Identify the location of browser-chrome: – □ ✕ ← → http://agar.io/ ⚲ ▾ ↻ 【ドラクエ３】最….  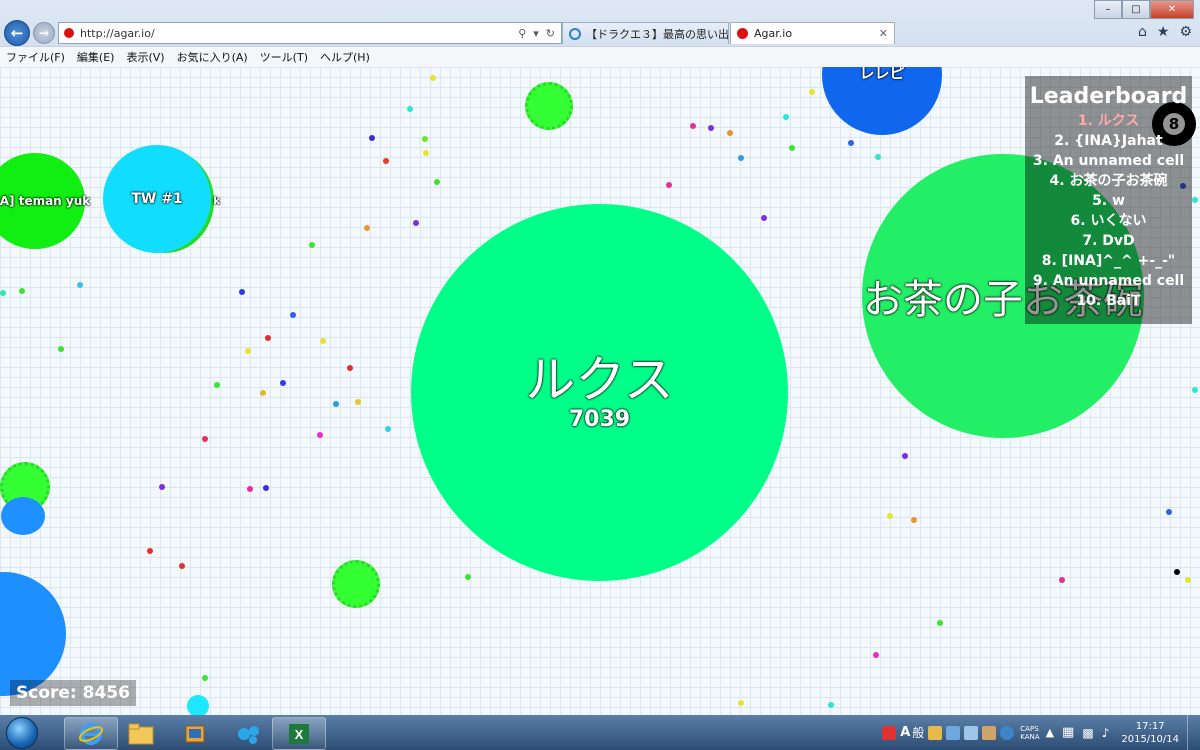
(600, 34).